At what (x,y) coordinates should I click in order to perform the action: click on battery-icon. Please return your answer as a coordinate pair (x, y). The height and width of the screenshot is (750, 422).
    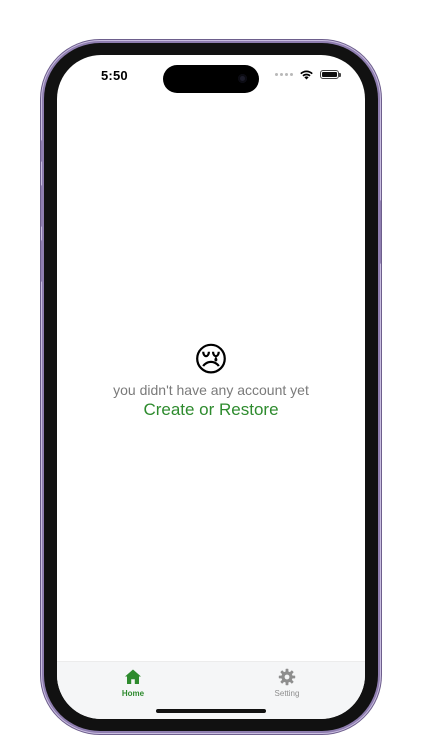
    Looking at the image, I should click on (330, 74).